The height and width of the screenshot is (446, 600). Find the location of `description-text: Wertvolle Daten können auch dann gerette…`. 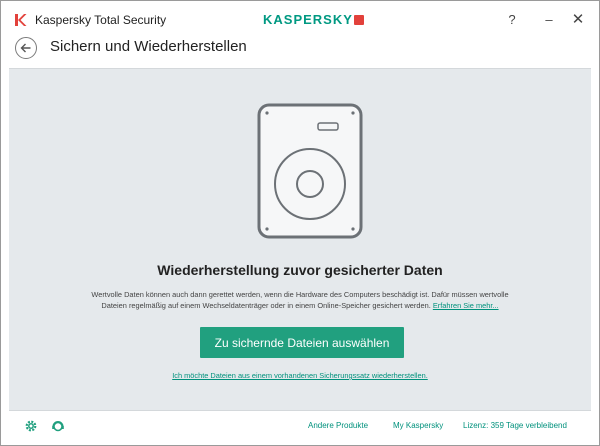

description-text: Wertvolle Daten können auch dann gerette… is located at coordinates (300, 300).